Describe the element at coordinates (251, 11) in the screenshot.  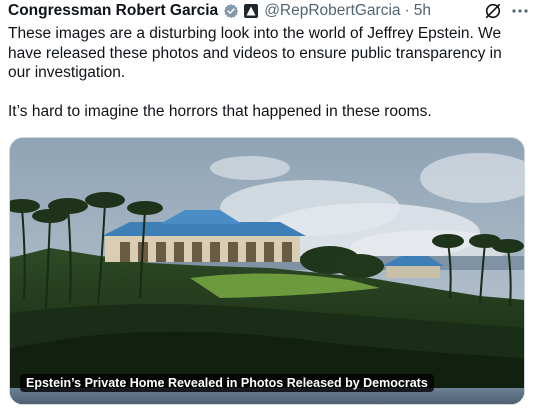
I see `government-affiliate-icon` at that location.